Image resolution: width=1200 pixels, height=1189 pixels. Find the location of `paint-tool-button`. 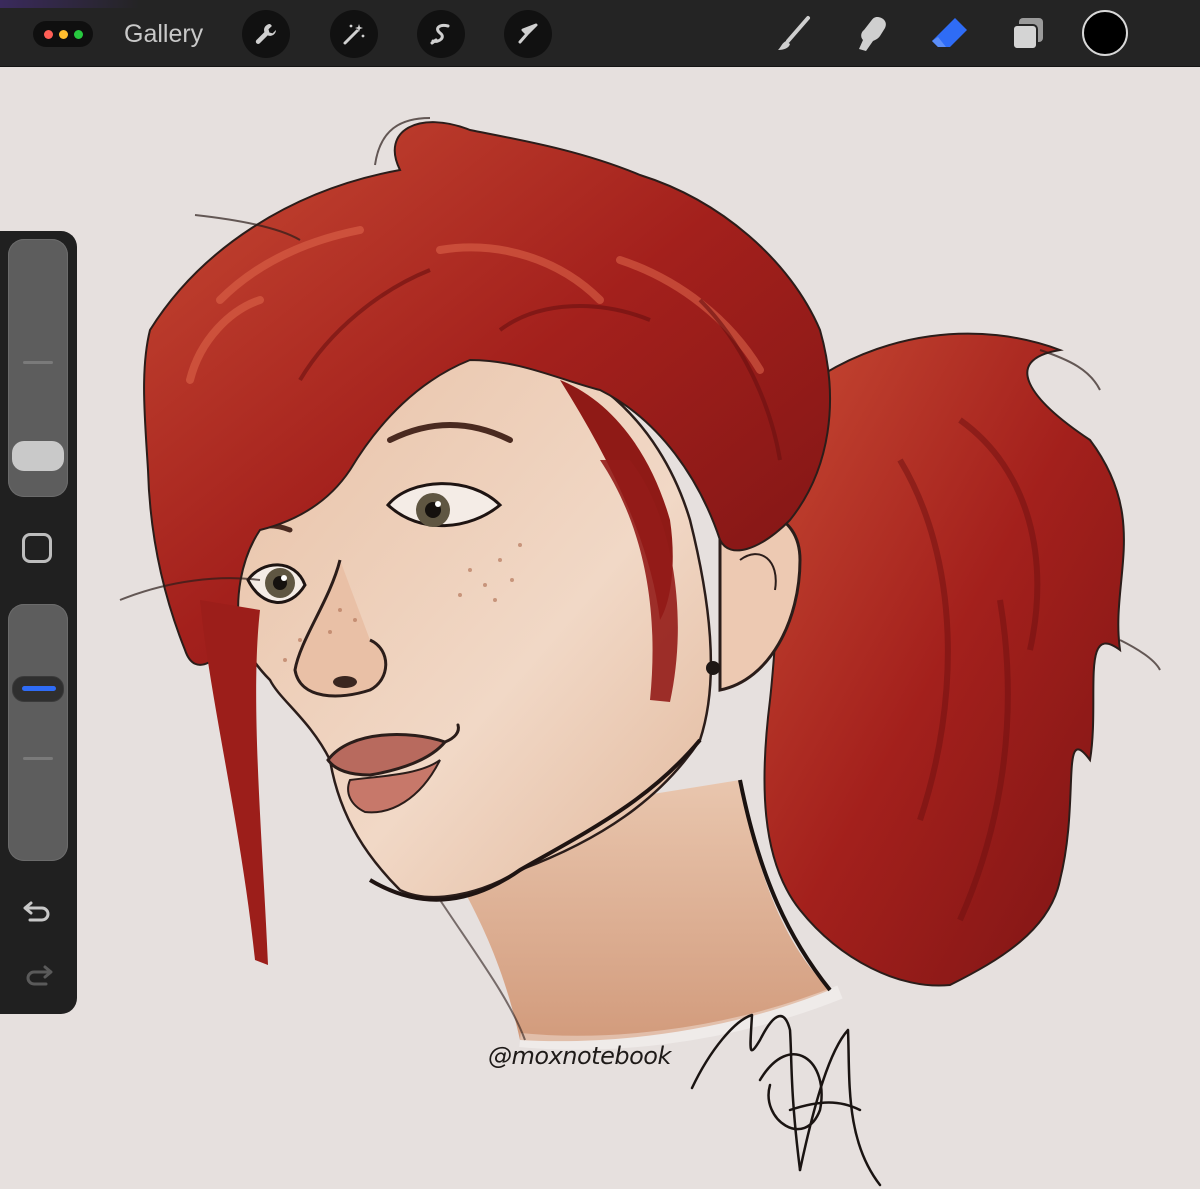

paint-tool-button is located at coordinates (793, 34).